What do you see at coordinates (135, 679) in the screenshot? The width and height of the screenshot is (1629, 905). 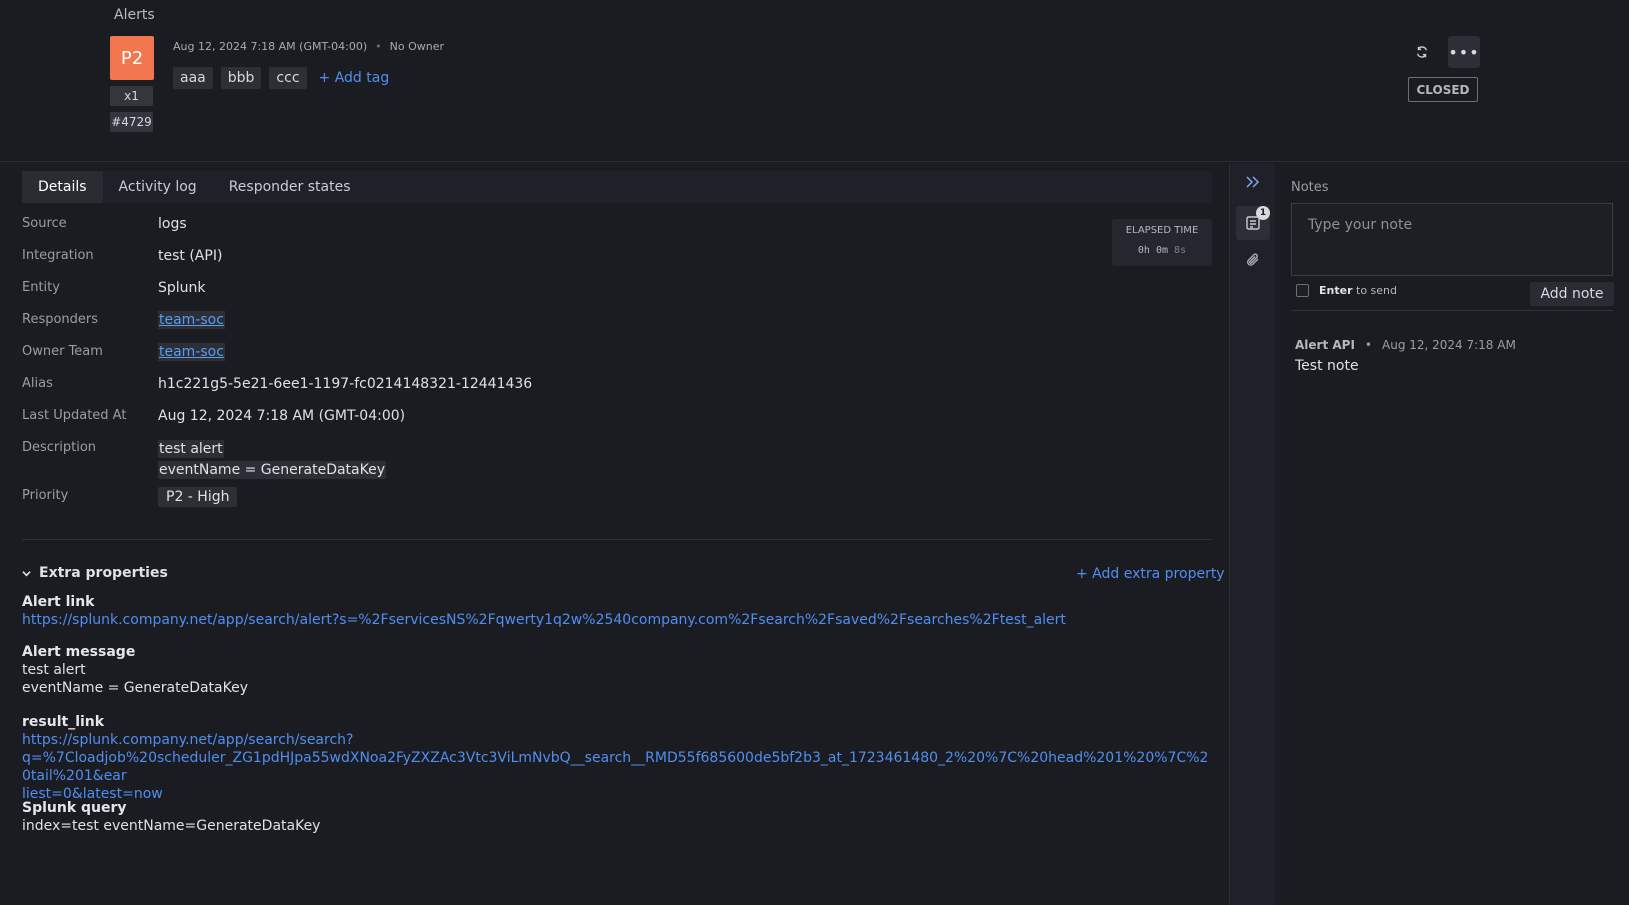 I see `prop-value: test alert eventName = GenerateDataKey` at bounding box center [135, 679].